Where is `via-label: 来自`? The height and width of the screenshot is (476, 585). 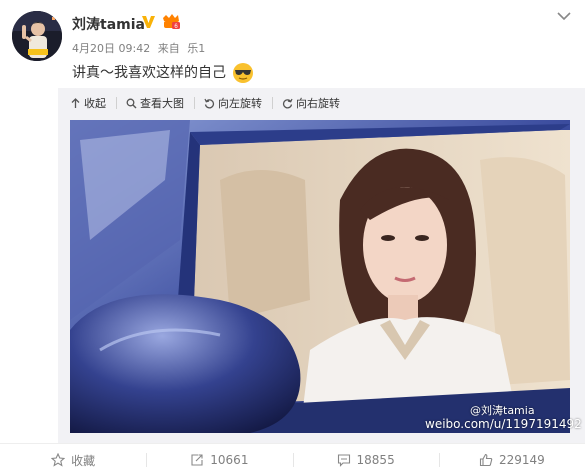 via-label: 来自 is located at coordinates (168, 48).